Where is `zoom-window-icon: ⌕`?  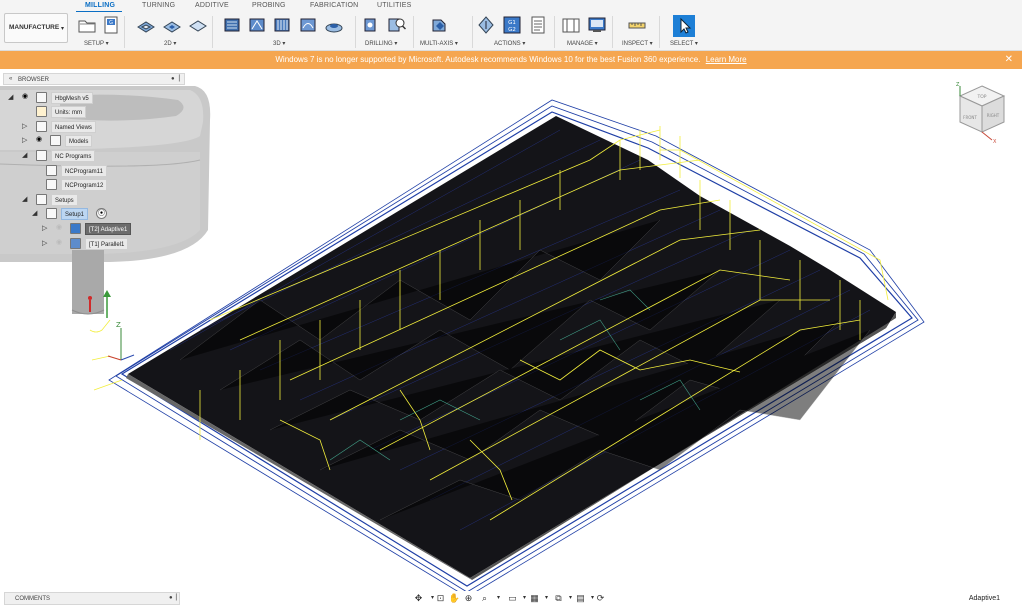
zoom-window-icon: ⌕ is located at coordinates (484, 598).